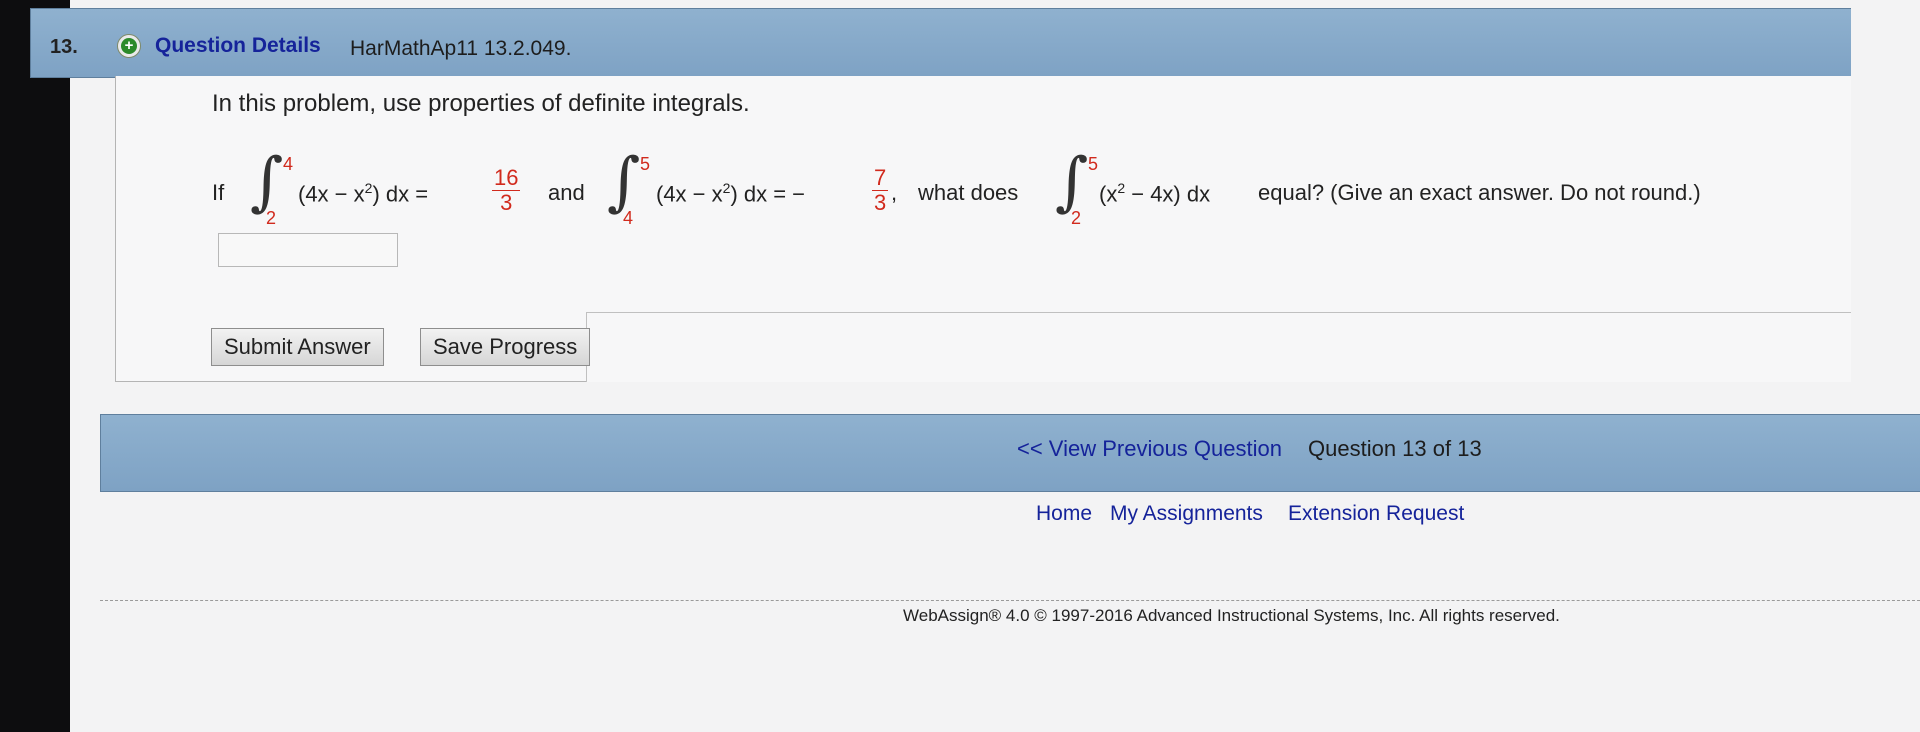 Image resolution: width=1920 pixels, height=732 pixels. I want to click on footer-divider, so click(1010, 600).